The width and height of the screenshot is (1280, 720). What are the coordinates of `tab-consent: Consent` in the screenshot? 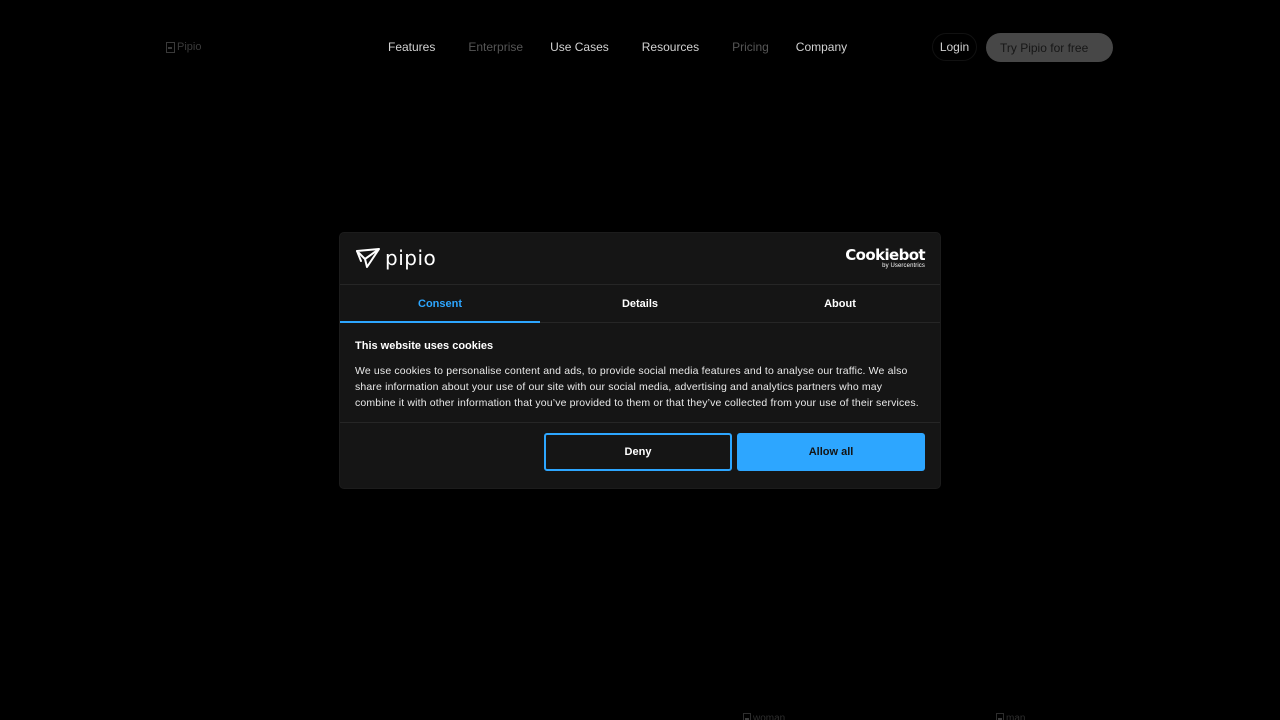 It's located at (440, 304).